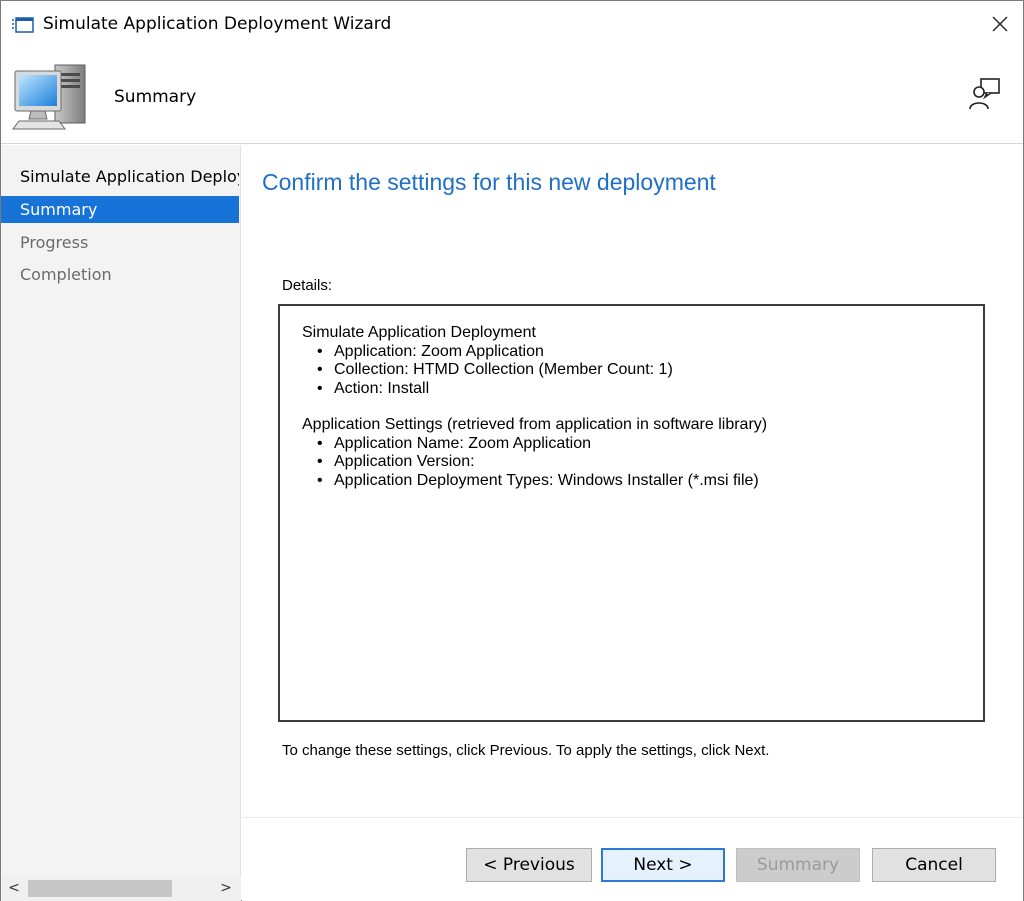 The height and width of the screenshot is (901, 1024). Describe the element at coordinates (155, 97) in the screenshot. I see `header-title: Summary` at that location.